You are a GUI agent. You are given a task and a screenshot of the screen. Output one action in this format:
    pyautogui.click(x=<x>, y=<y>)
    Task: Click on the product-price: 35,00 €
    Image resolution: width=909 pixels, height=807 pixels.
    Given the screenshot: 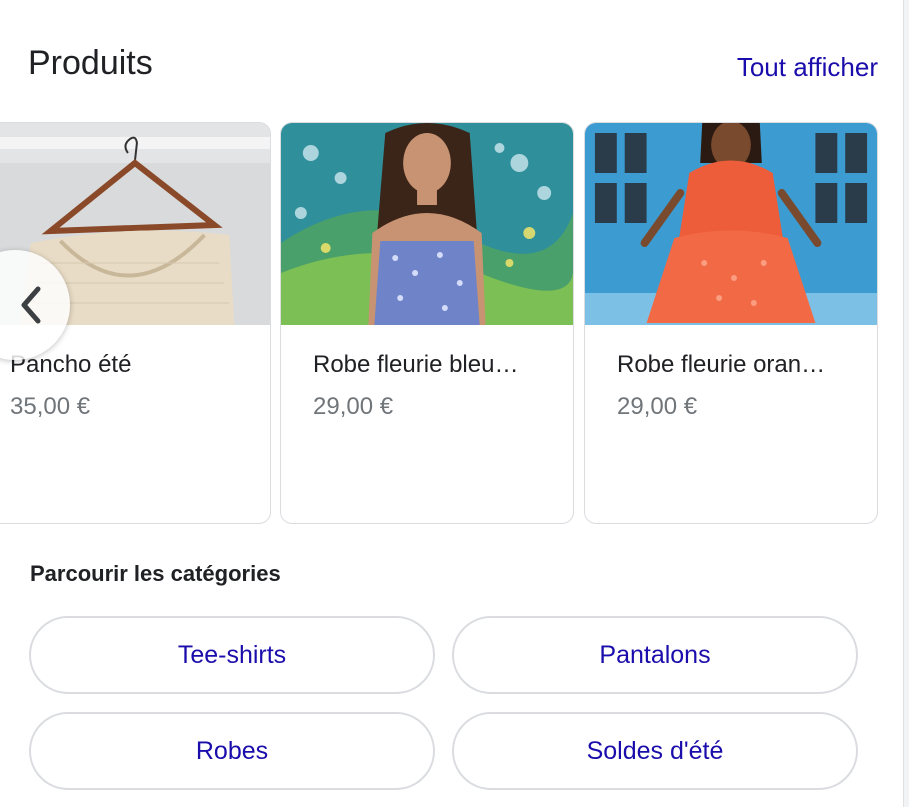 What is the action you would take?
    pyautogui.click(x=50, y=406)
    